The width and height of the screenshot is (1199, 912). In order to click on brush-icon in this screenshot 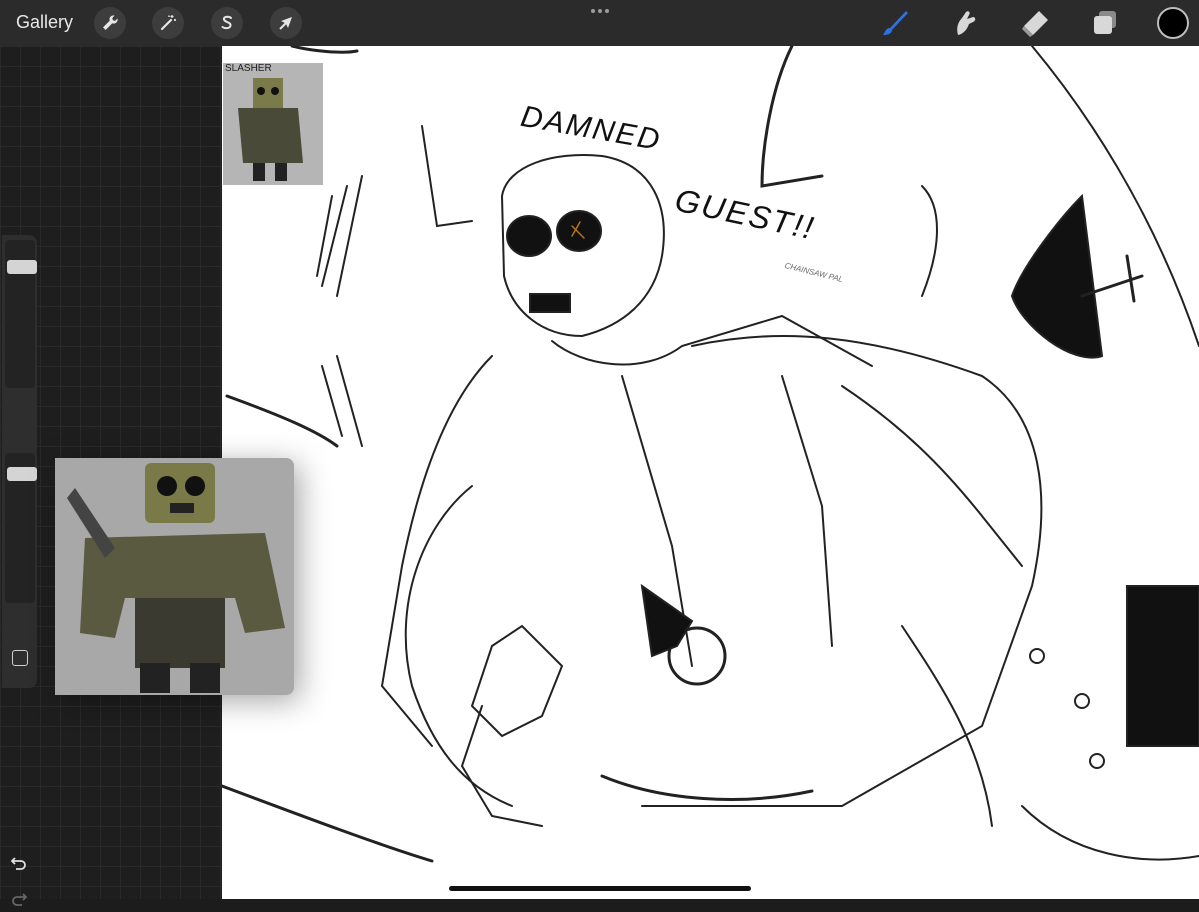, I will do `click(895, 23)`.